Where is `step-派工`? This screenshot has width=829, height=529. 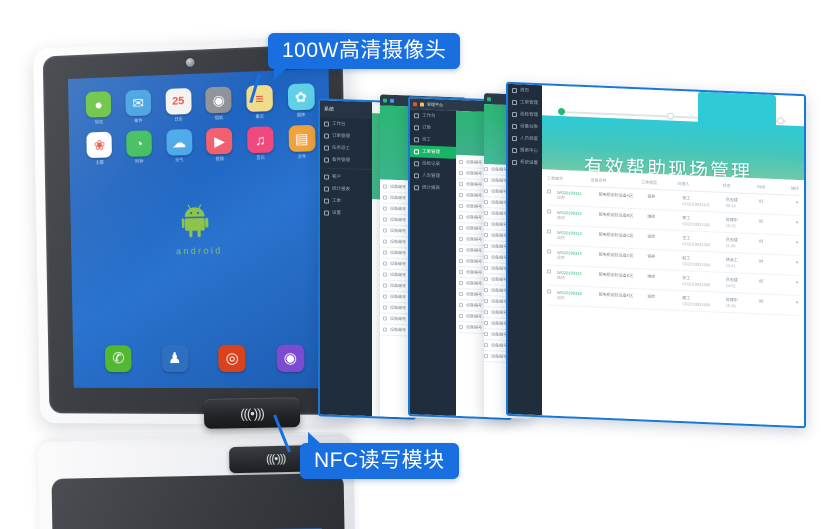 step-派工 is located at coordinates (671, 116).